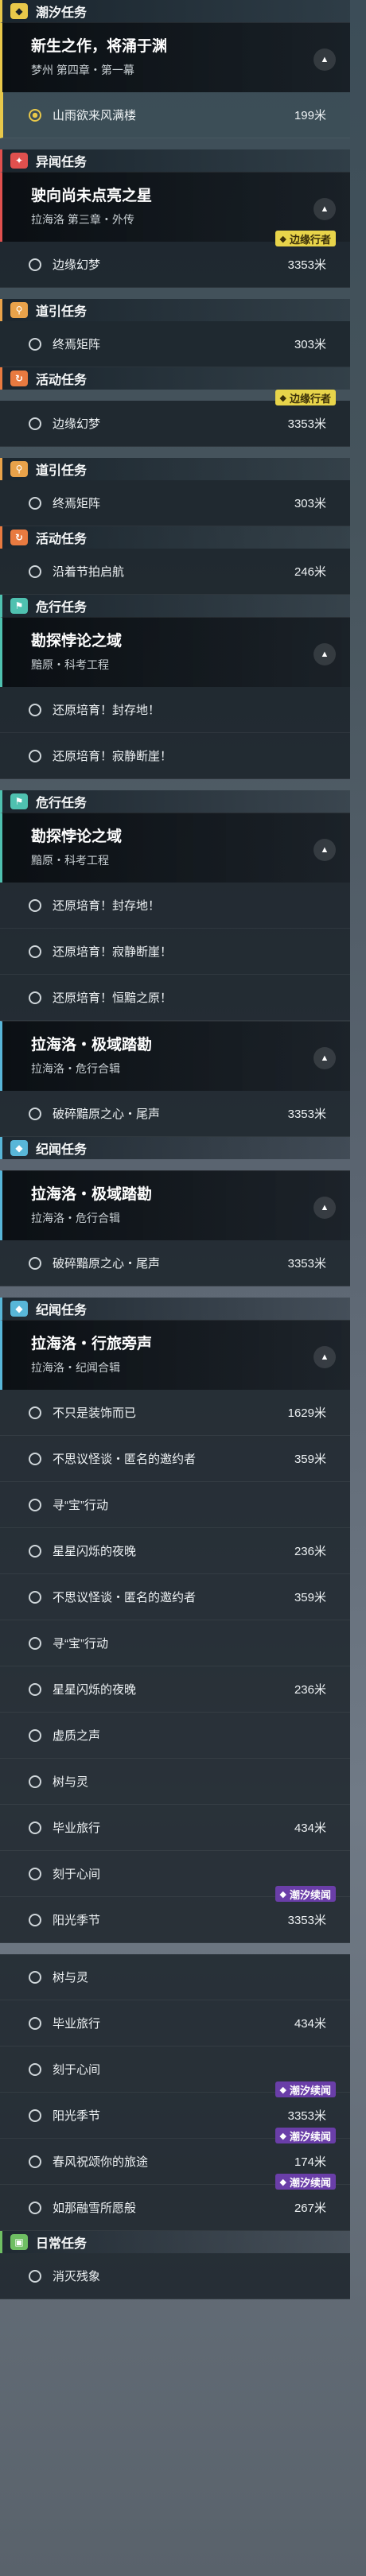  I want to click on quest-step-row: 消灭残象, so click(175, 2276).